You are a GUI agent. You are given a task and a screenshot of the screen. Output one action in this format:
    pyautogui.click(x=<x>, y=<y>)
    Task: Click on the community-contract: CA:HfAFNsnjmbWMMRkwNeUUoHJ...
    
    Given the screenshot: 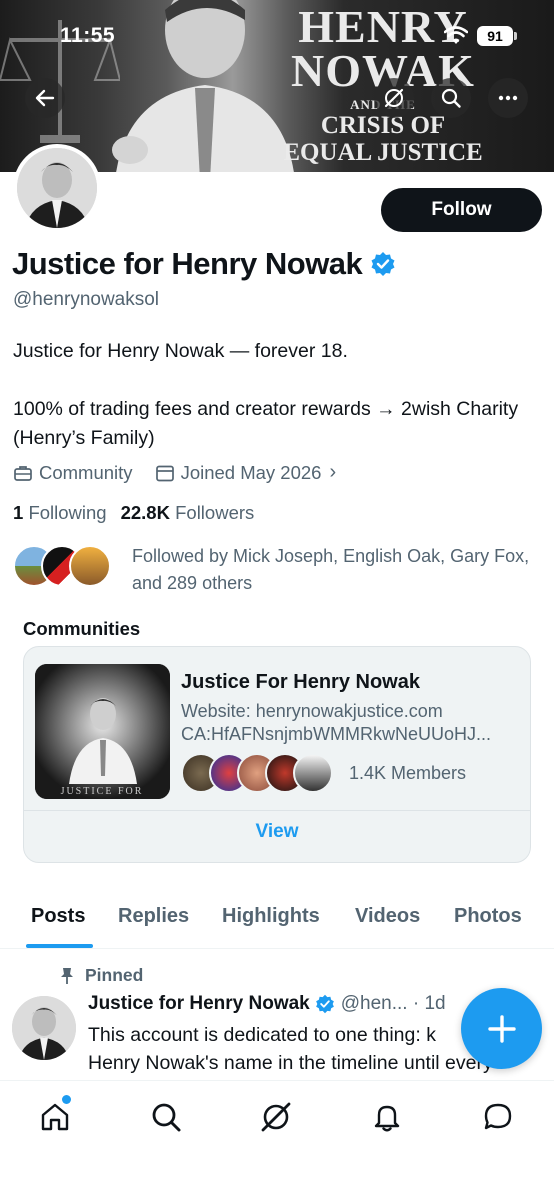 What is the action you would take?
    pyautogui.click(x=336, y=734)
    